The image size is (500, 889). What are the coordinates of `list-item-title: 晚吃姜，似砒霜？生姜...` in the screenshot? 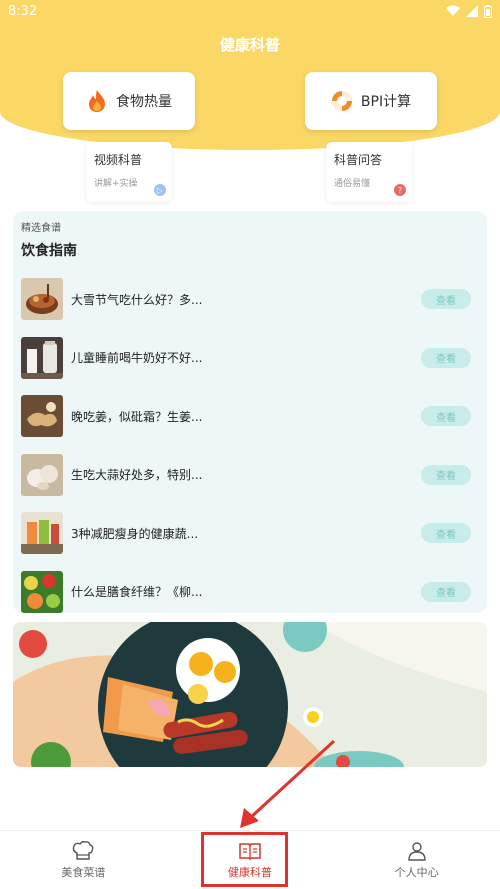 It's located at (137, 416).